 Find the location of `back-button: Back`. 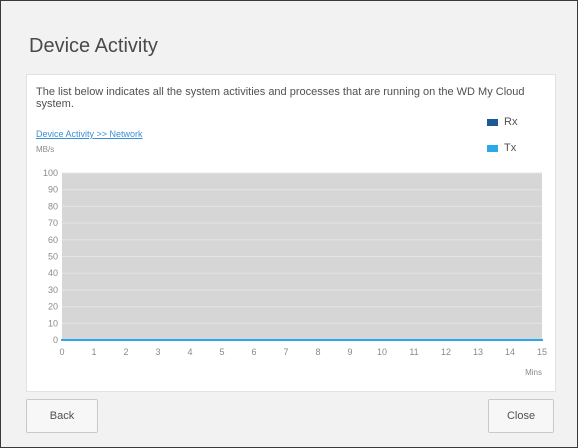

back-button: Back is located at coordinates (62, 416).